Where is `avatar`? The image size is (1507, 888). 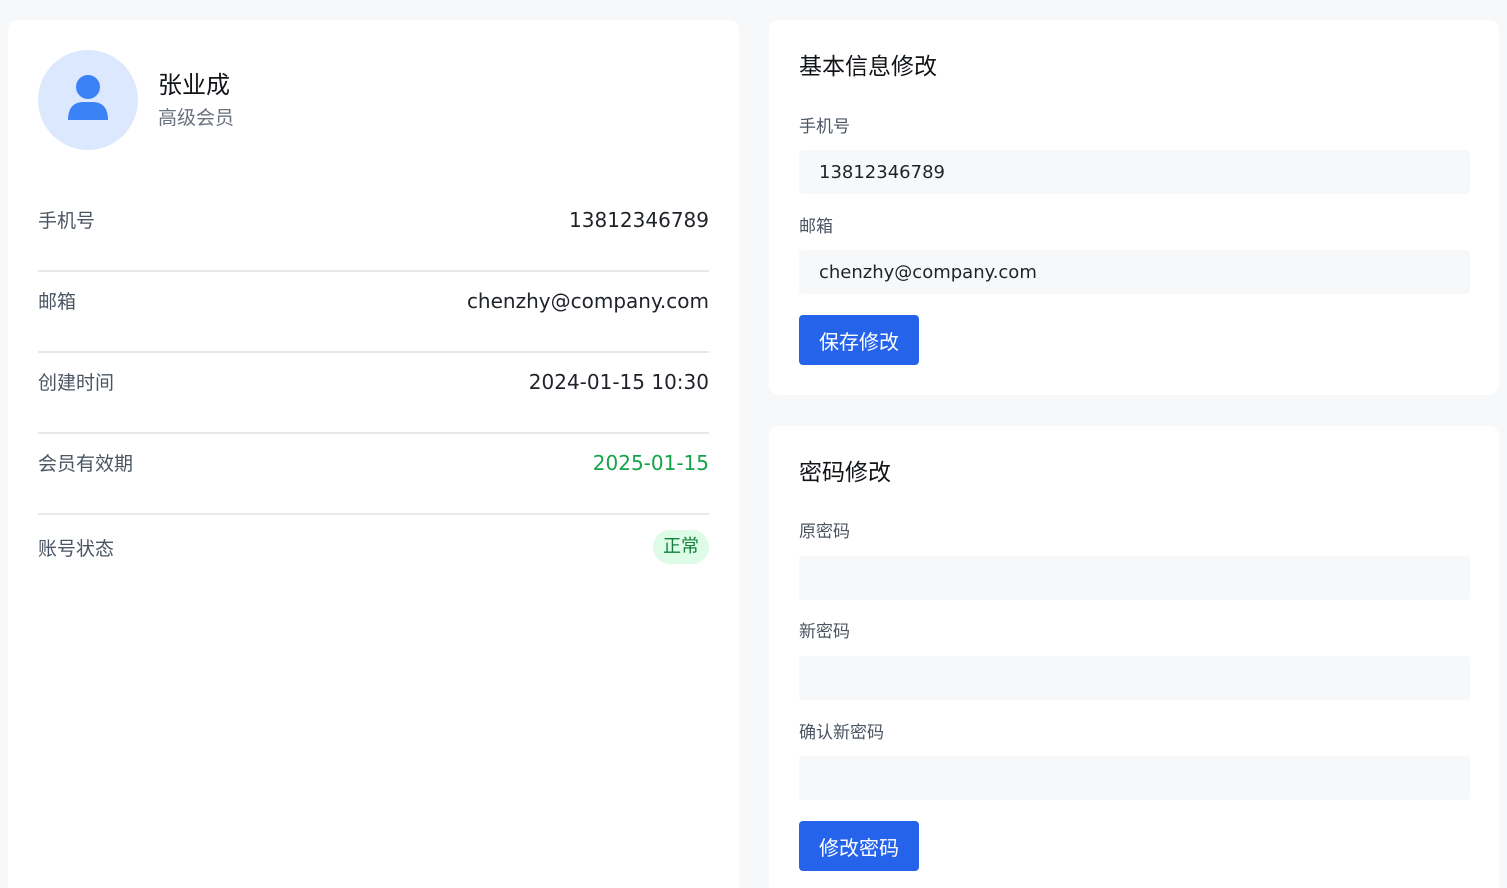 avatar is located at coordinates (88, 100).